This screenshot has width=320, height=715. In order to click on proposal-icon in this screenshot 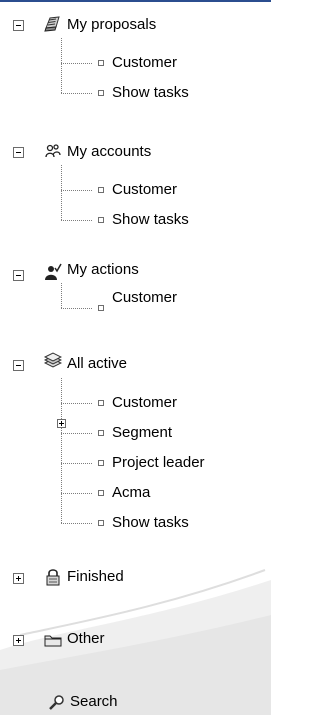, I will do `click(52, 24)`.